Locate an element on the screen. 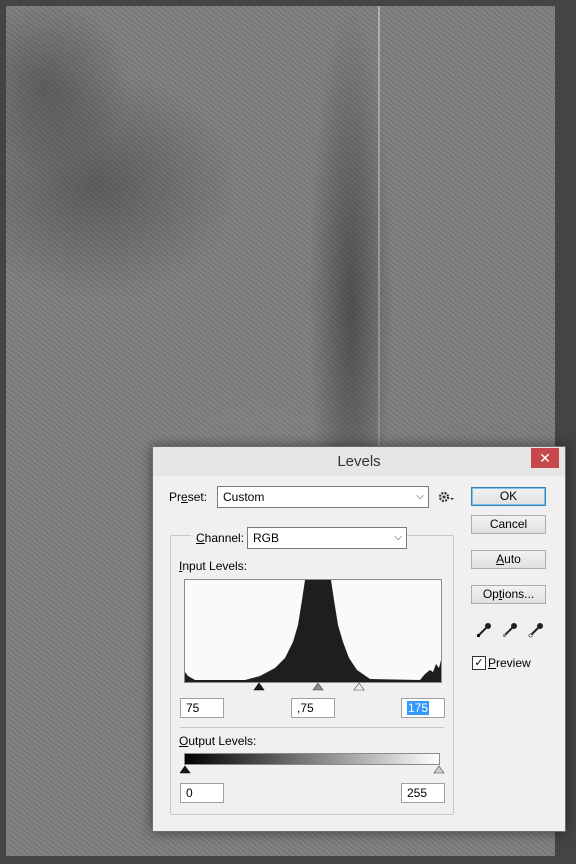  input-white-value: 175 is located at coordinates (418, 708).